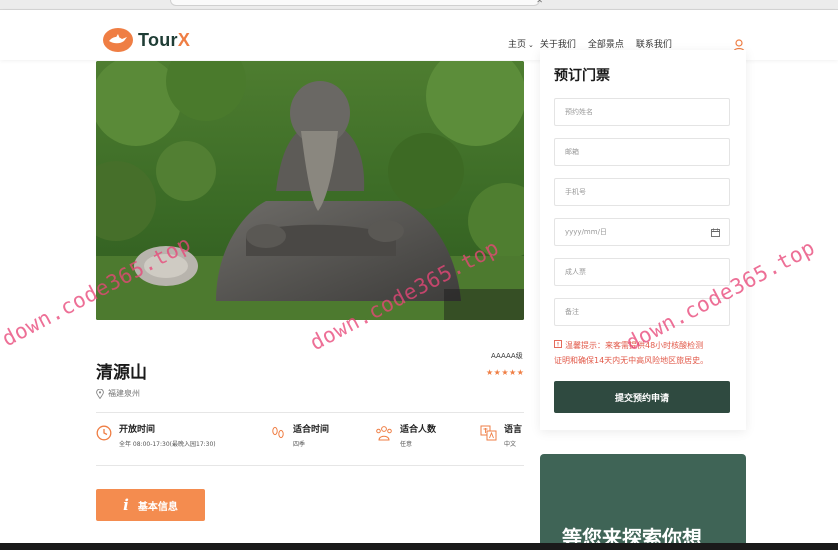 Image resolution: width=838 pixels, height=550 pixels. Describe the element at coordinates (642, 397) in the screenshot. I see `submit-booking-button: 提交预约申请` at that location.